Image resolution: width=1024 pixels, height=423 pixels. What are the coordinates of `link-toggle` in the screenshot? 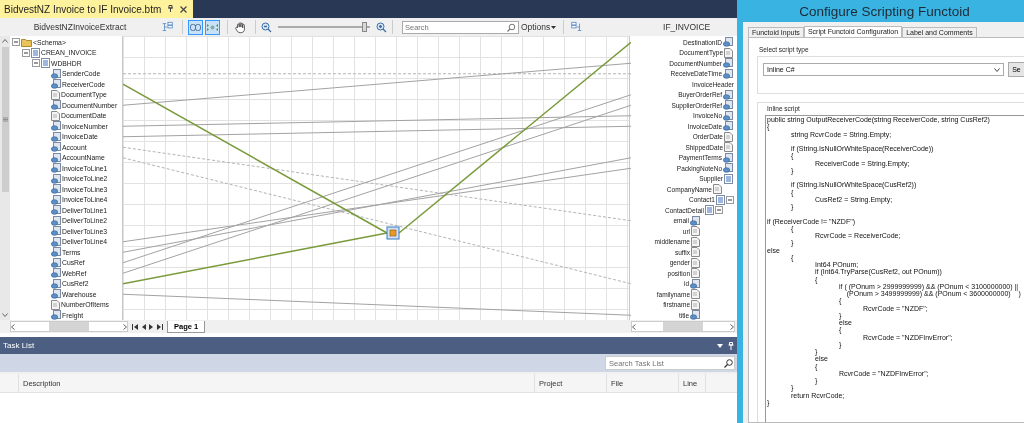 It's located at (195, 27).